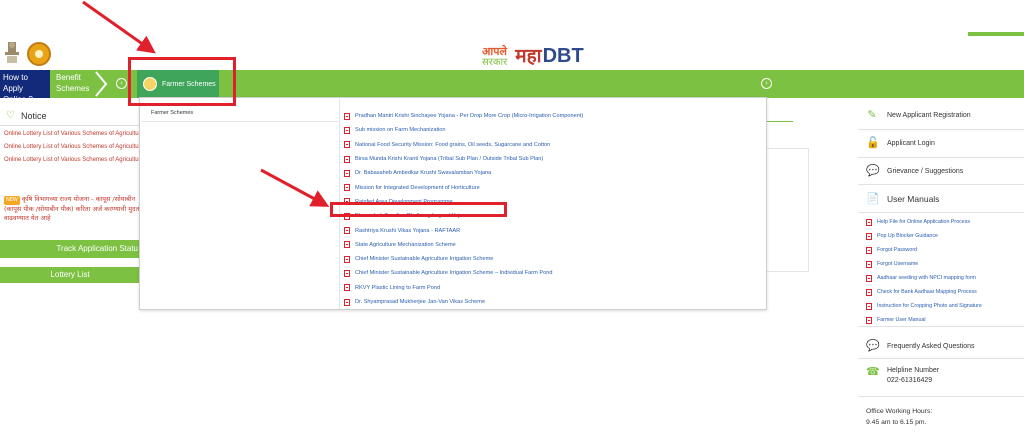  Describe the element at coordinates (70, 116) in the screenshot. I see `notice-header: ♡ Notice` at that location.